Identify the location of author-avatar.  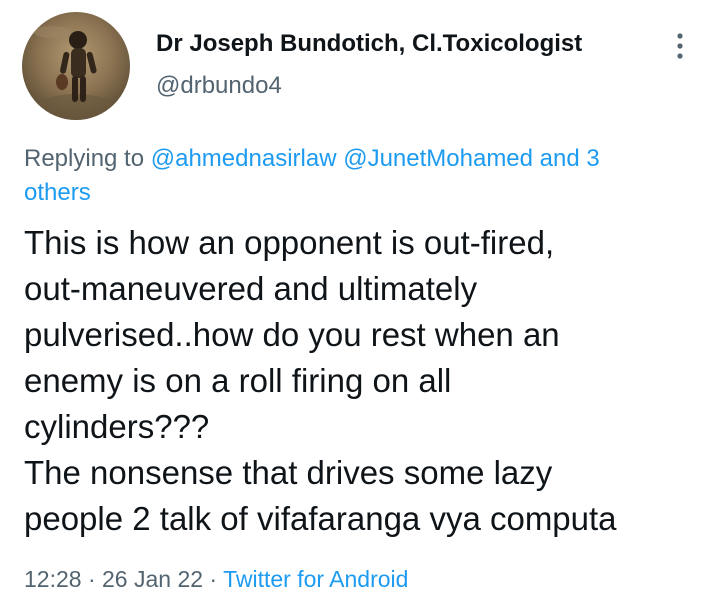
(76, 66).